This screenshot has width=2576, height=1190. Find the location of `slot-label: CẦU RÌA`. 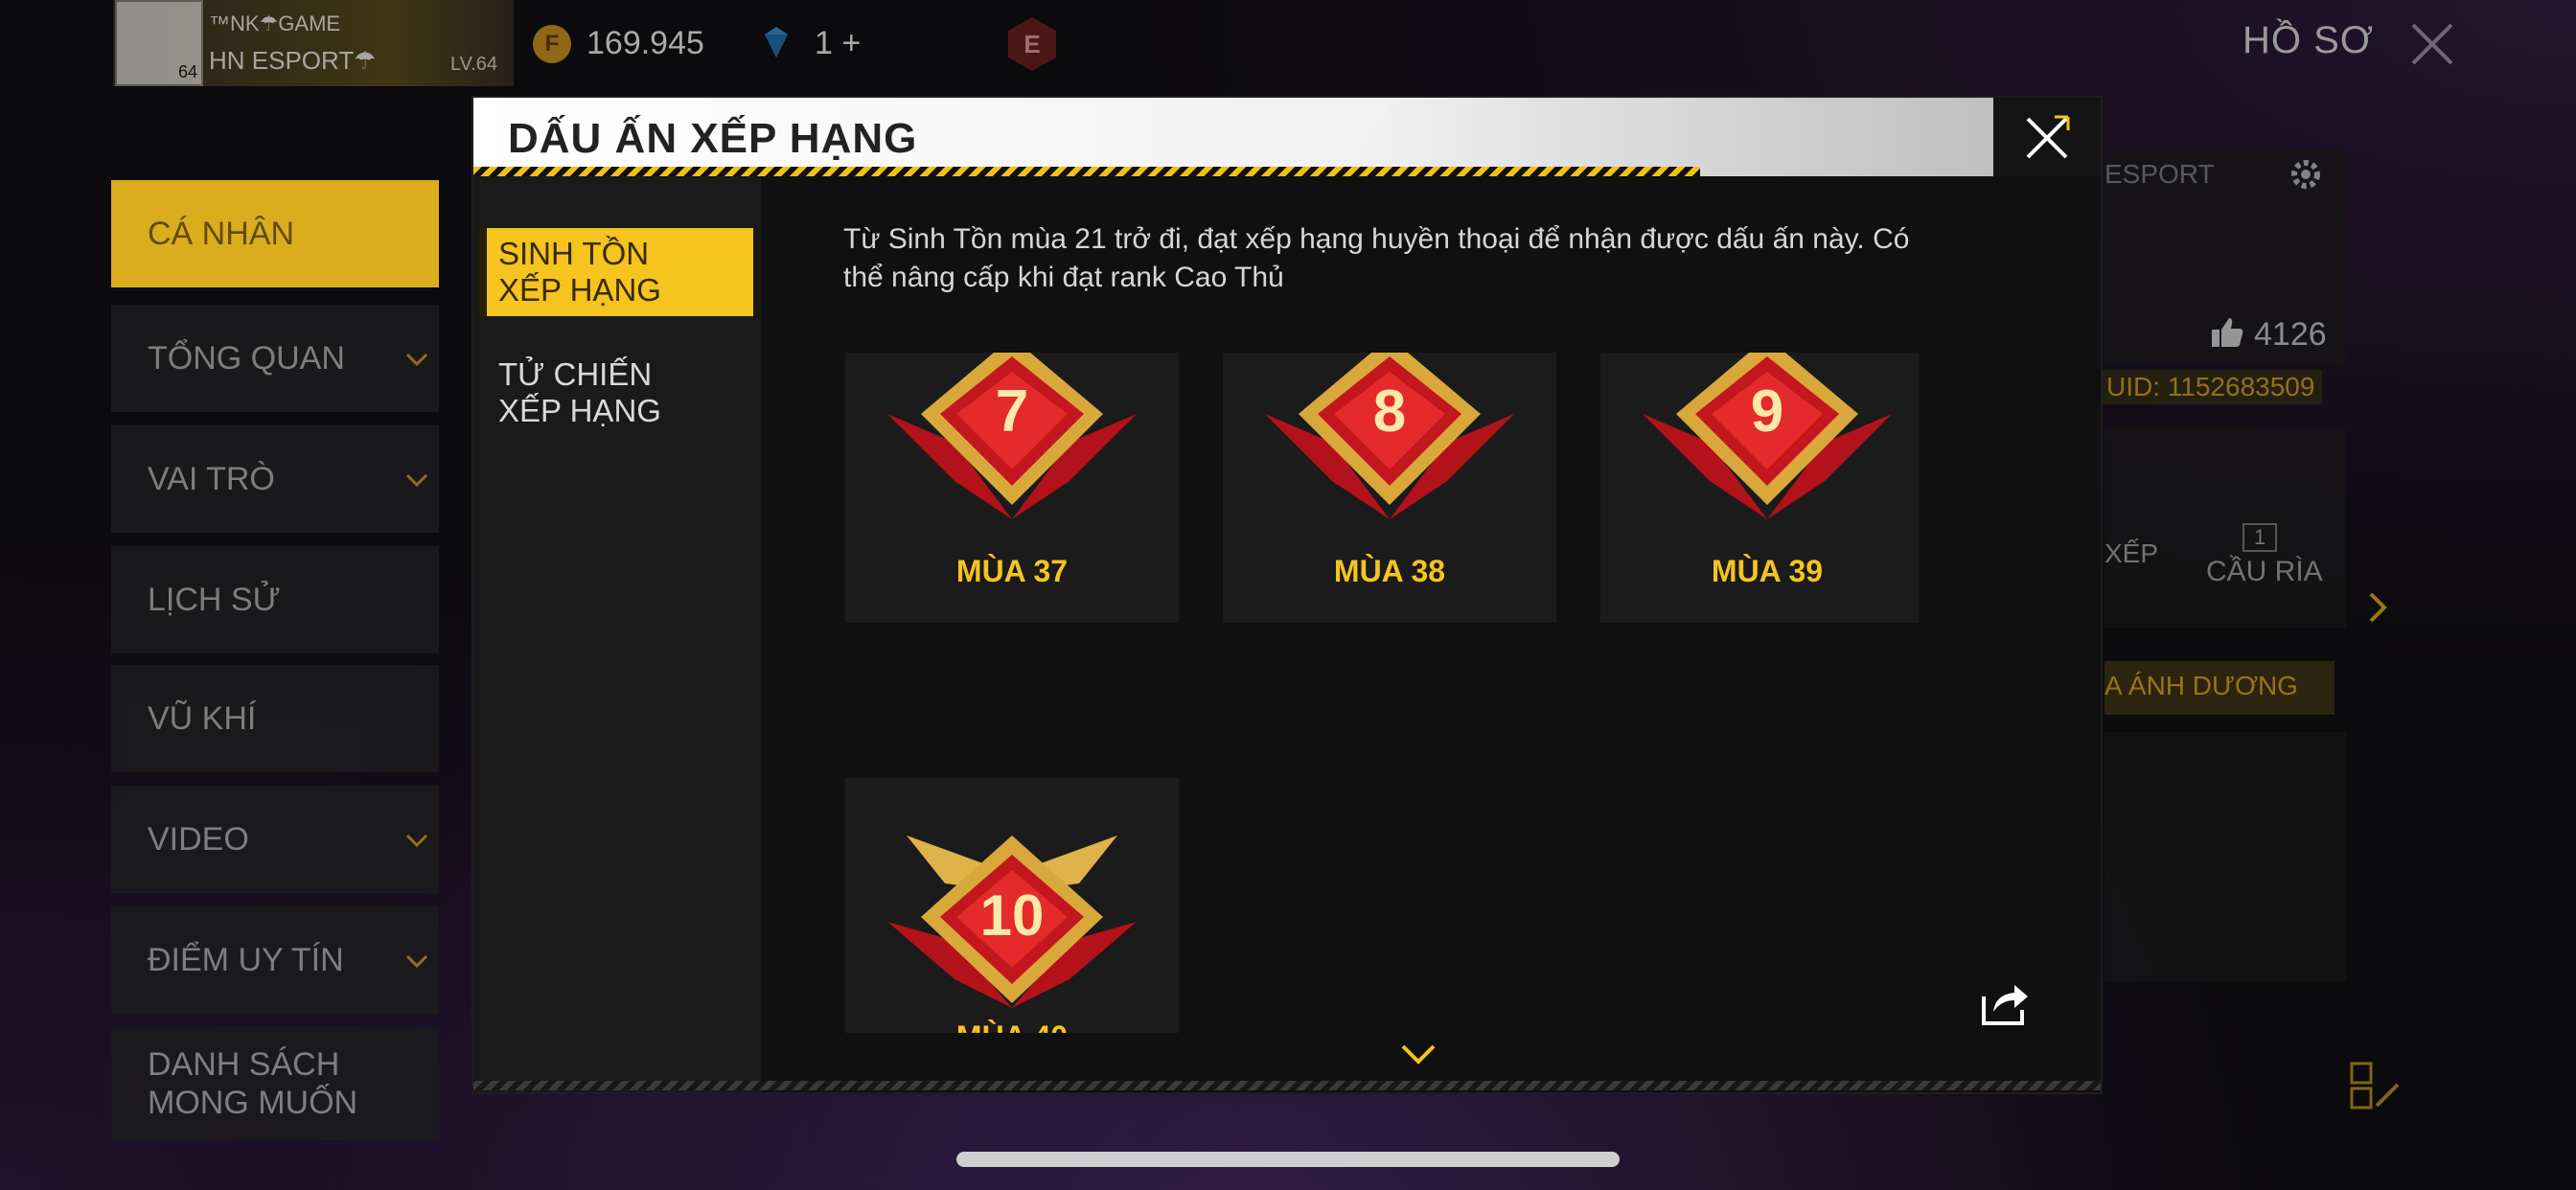

slot-label: CẦU RÌA is located at coordinates (2264, 572).